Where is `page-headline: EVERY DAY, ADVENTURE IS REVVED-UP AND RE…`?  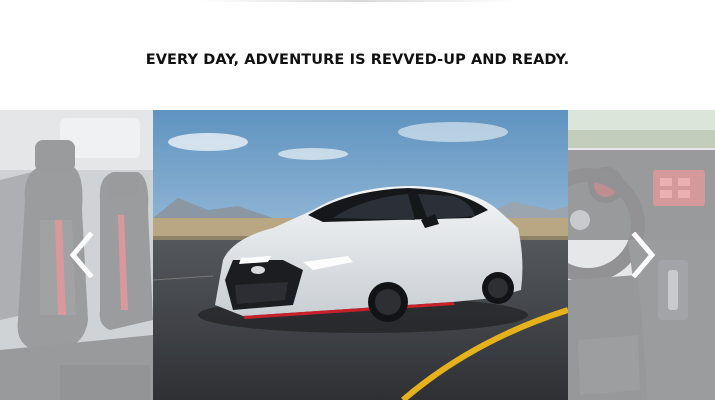
page-headline: EVERY DAY, ADVENTURE IS REVVED-UP AND RE… is located at coordinates (357, 60).